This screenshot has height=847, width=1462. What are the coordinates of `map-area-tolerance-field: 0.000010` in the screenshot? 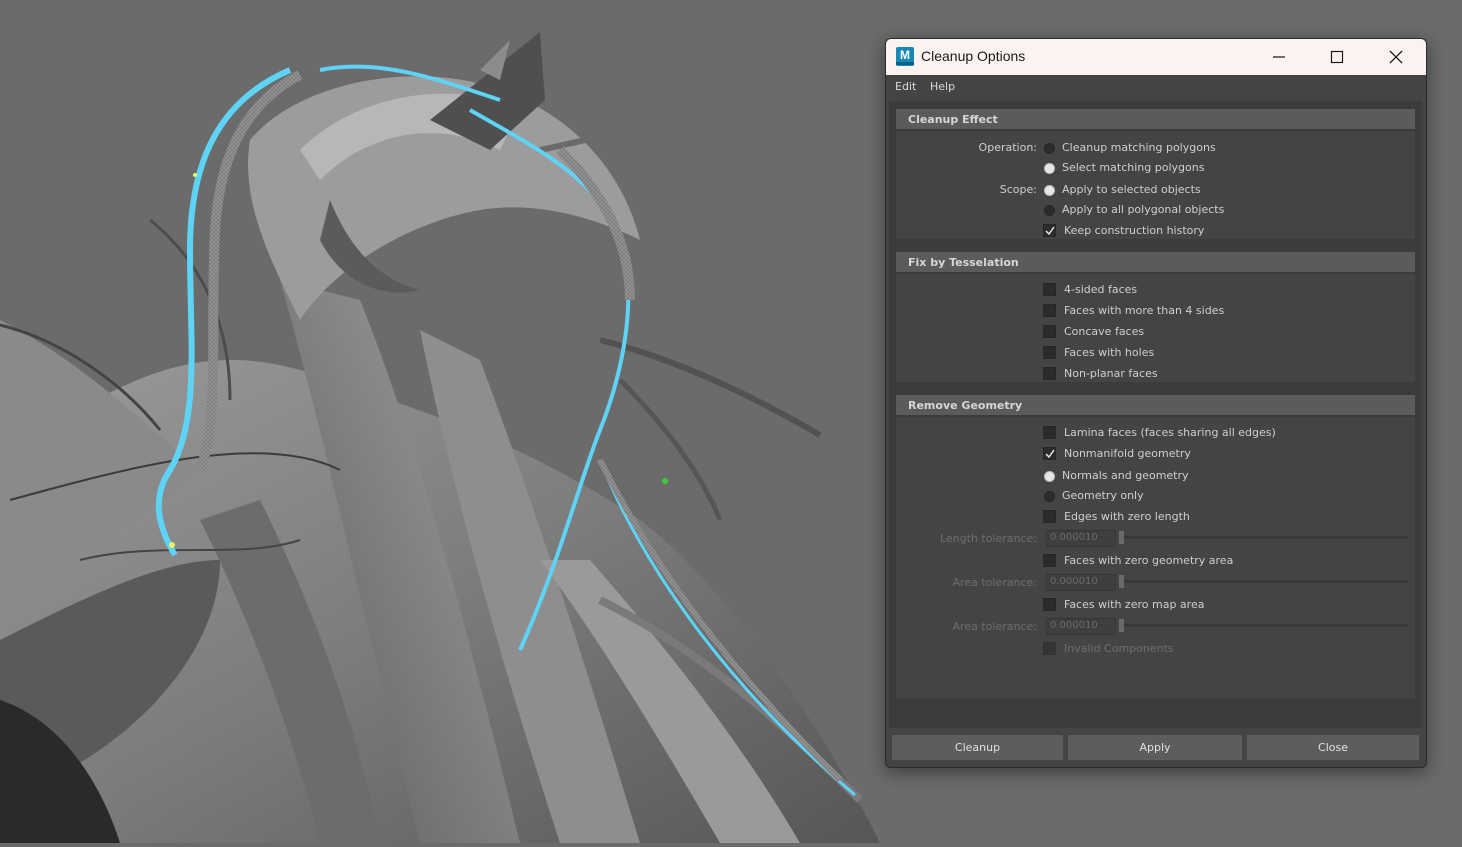 It's located at (1081, 626).